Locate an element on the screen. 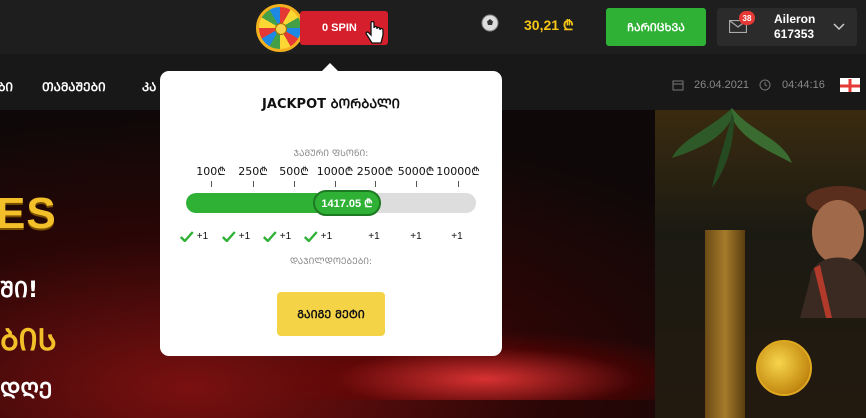  chevron-down-icon is located at coordinates (839, 26).